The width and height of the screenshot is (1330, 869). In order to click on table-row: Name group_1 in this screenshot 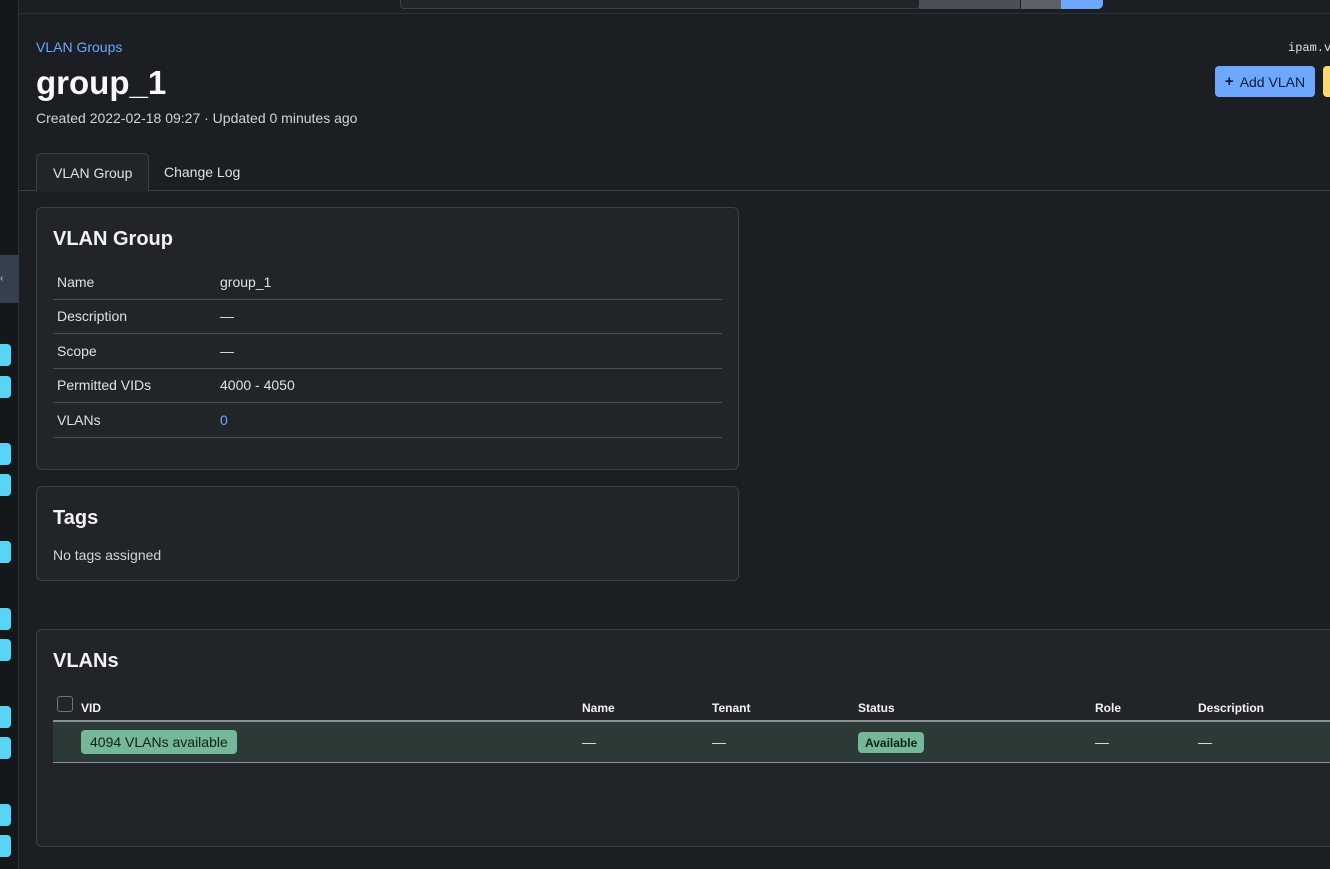, I will do `click(387, 282)`.